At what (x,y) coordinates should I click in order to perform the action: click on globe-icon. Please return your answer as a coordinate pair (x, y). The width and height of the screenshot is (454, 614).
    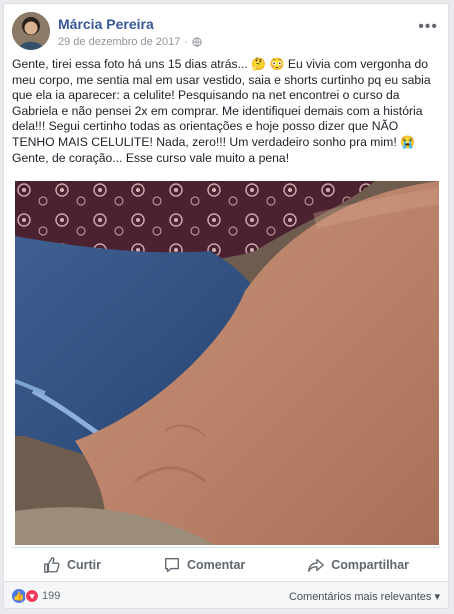
    Looking at the image, I should click on (197, 42).